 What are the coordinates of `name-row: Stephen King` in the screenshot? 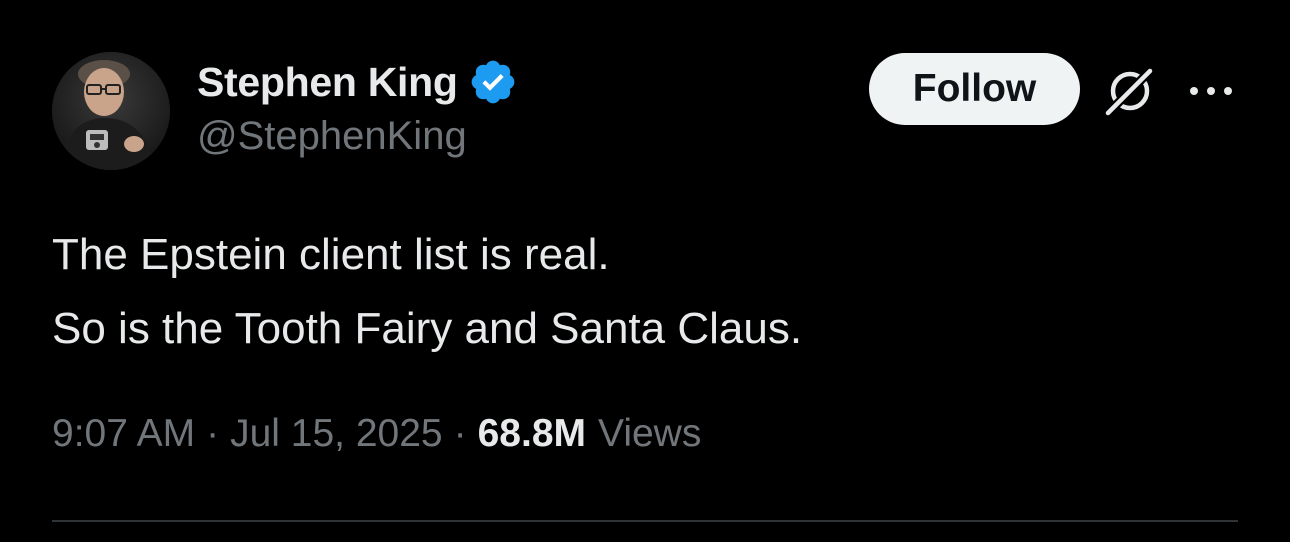 It's located at (357, 82).